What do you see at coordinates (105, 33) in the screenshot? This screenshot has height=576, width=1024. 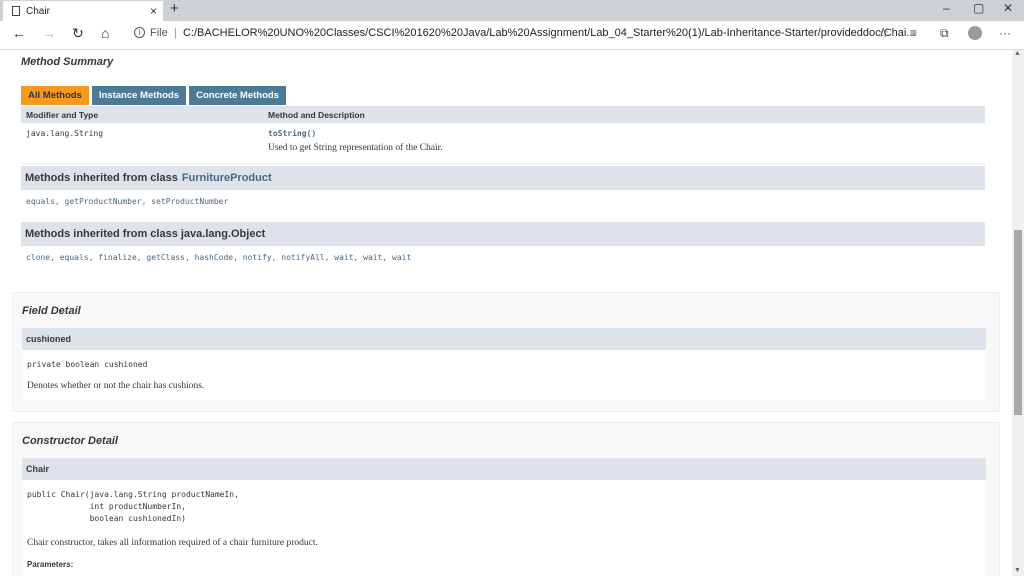 I see `home-icon: ⌂` at bounding box center [105, 33].